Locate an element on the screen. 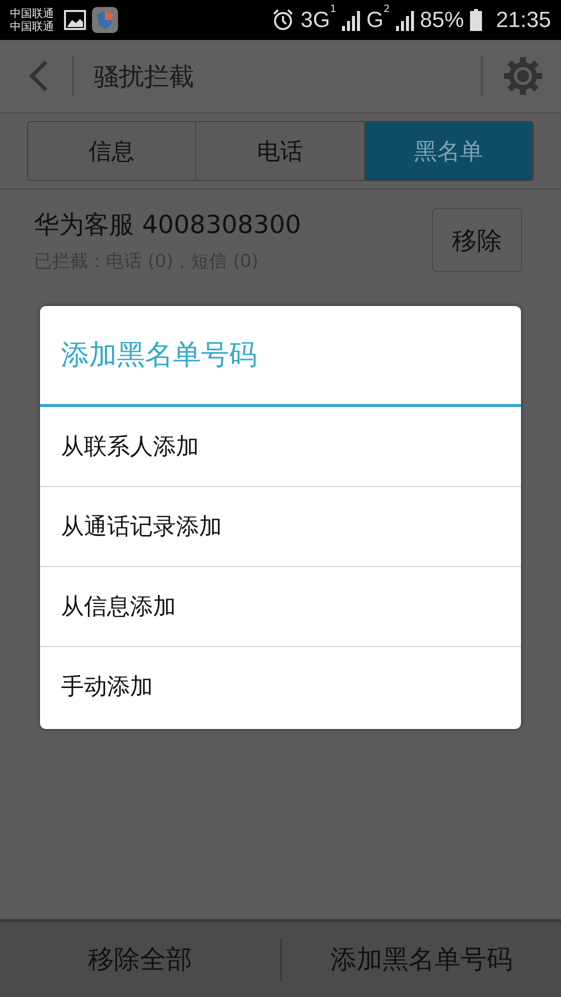 Image resolution: width=561 pixels, height=997 pixels. menu-item: 从信息添加 is located at coordinates (280, 606).